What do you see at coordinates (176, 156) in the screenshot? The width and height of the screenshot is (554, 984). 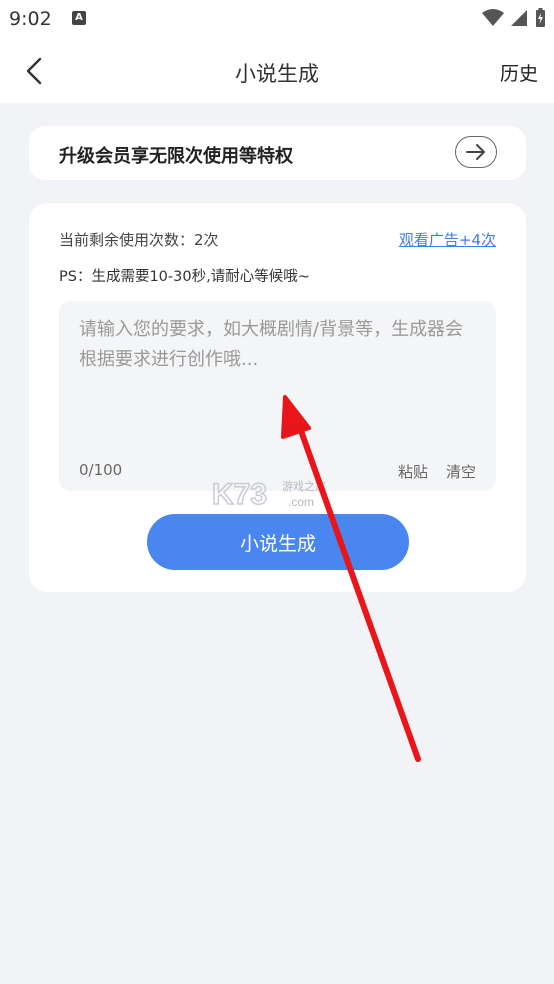 I see `vip-upgrade-text: 升级会员享无限次使用等特权` at bounding box center [176, 156].